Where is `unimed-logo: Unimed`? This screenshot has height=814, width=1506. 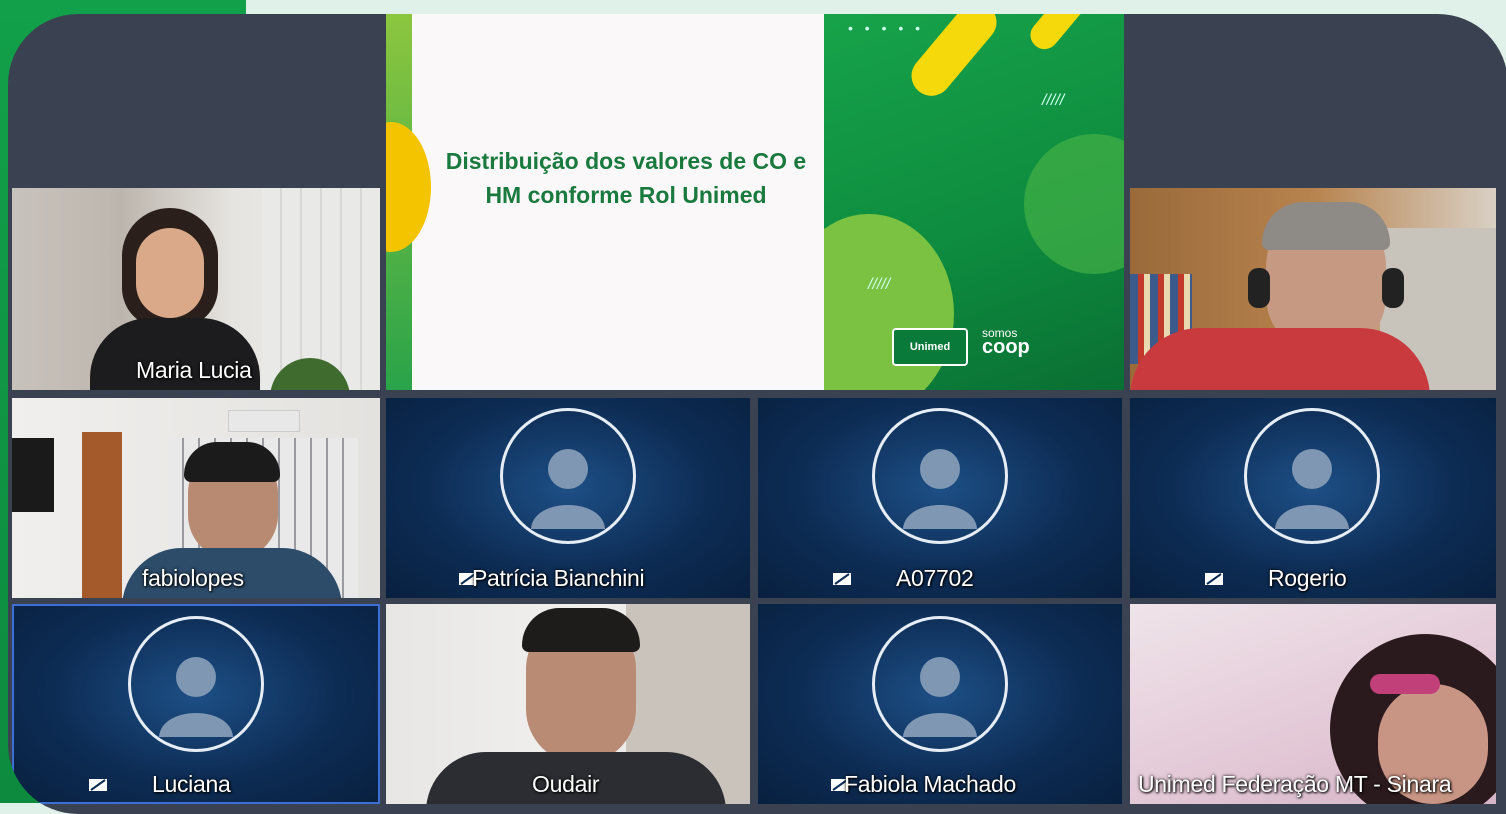 unimed-logo: Unimed is located at coordinates (930, 347).